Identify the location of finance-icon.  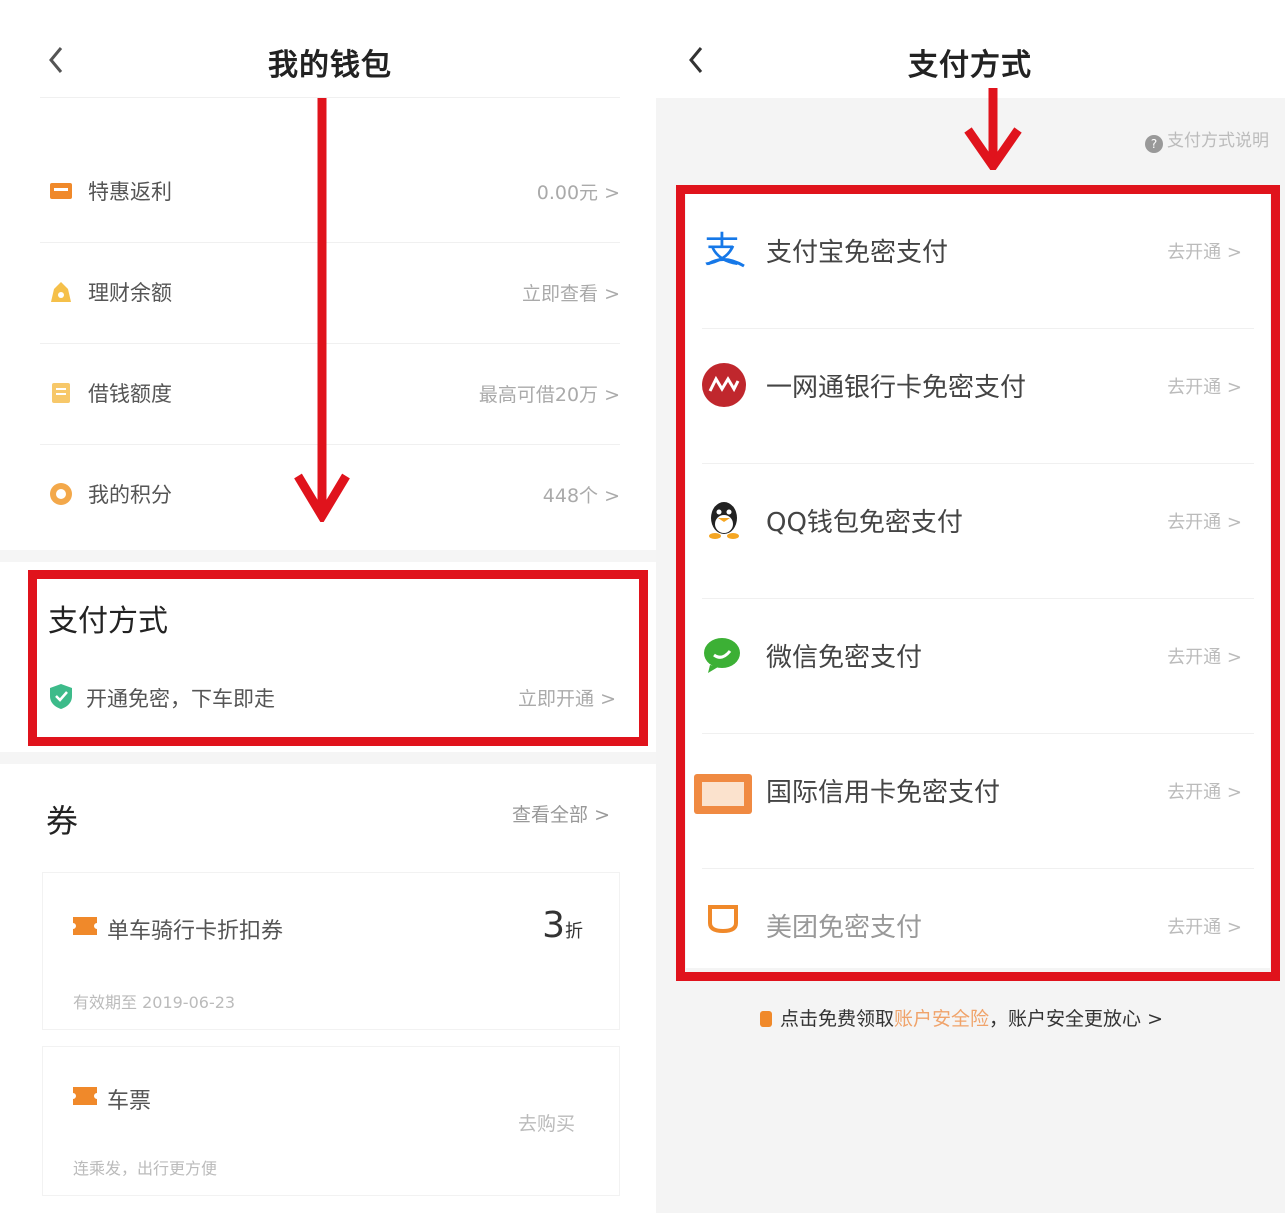
(61, 292).